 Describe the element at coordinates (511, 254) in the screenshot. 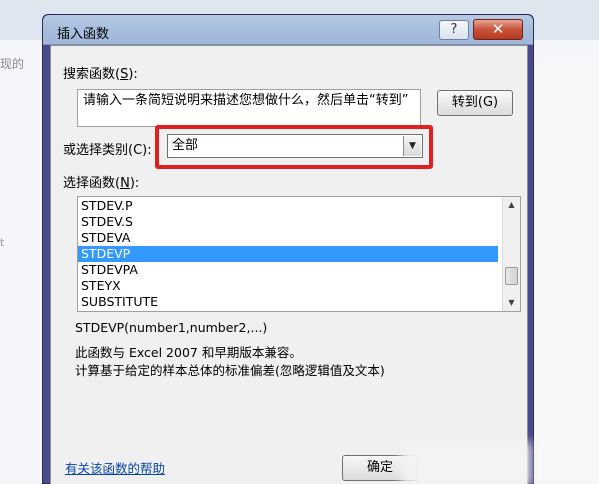

I see `list-scrollbar: ▲ ▼` at that location.